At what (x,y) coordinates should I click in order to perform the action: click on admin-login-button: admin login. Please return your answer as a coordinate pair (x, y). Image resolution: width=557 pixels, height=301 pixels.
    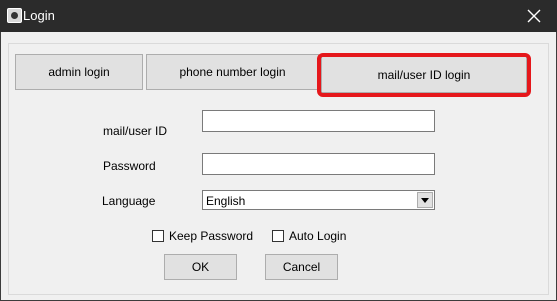
    Looking at the image, I should click on (79, 72).